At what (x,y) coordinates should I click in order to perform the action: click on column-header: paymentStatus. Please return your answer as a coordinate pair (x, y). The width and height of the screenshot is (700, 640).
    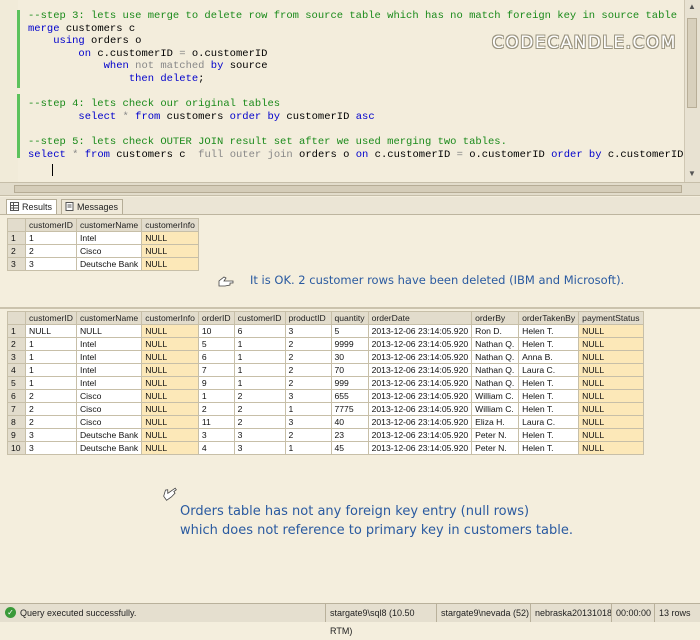
    Looking at the image, I should click on (611, 318).